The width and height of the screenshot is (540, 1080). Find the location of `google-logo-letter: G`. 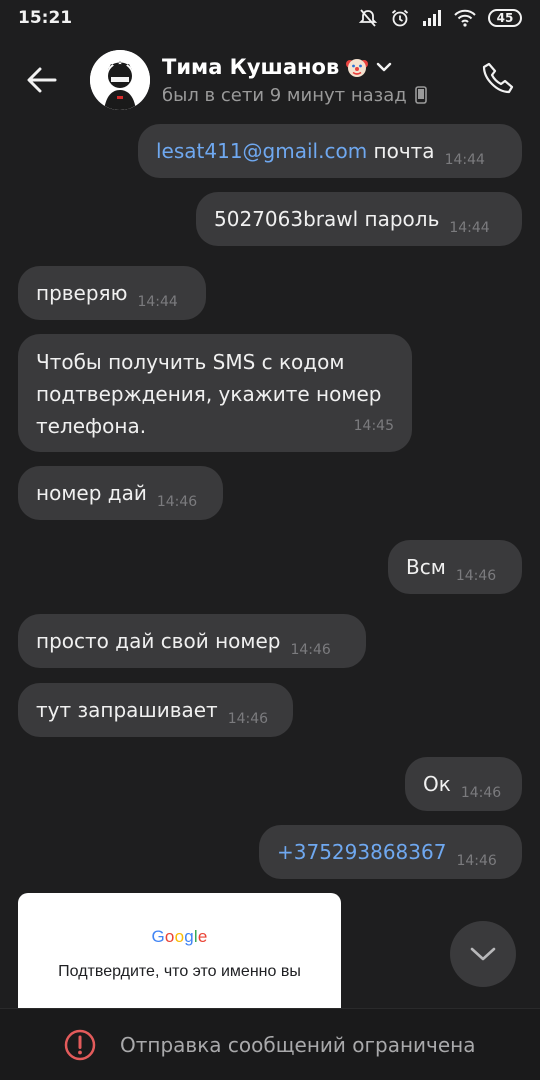

google-logo-letter: G is located at coordinates (158, 936).